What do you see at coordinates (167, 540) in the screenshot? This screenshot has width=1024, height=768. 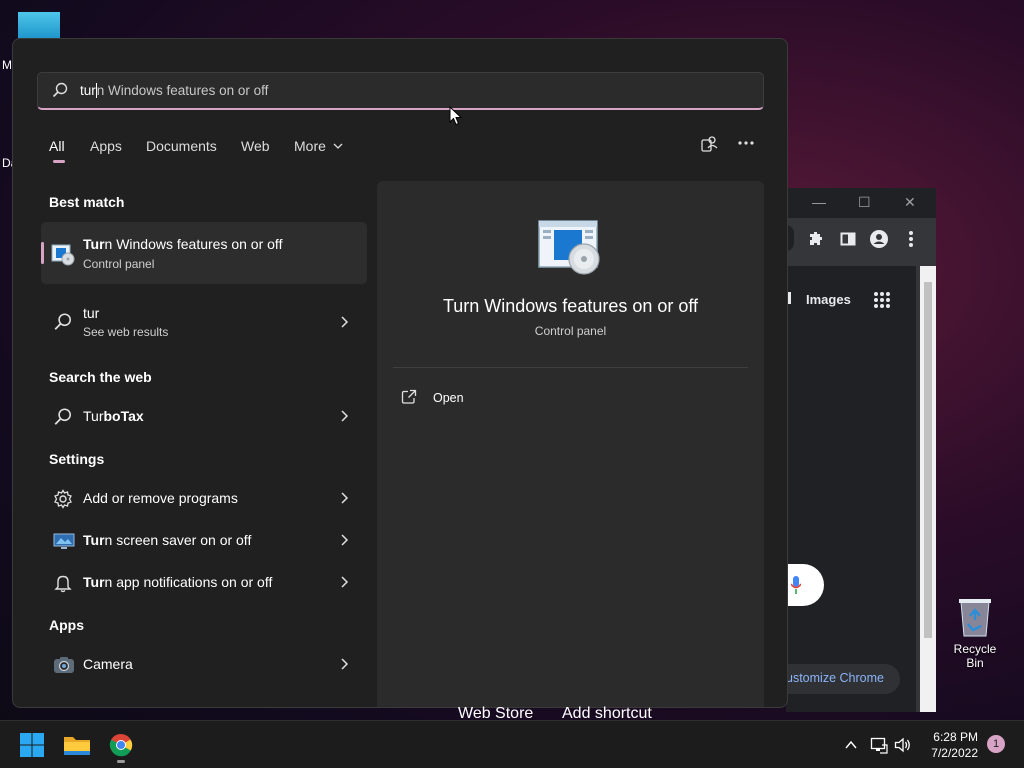 I see `result-title: Turn screen saver on or off` at bounding box center [167, 540].